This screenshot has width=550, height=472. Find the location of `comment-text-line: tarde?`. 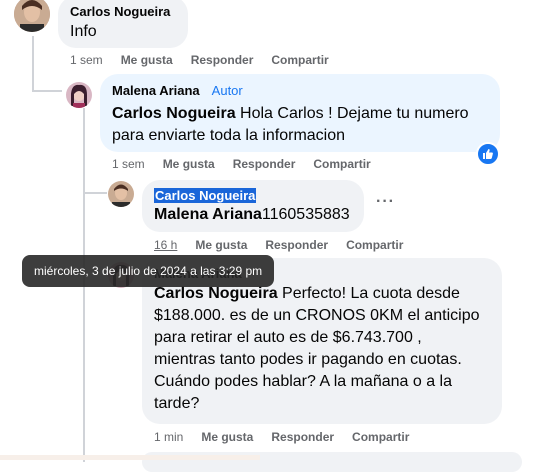

comment-text-line: tarde? is located at coordinates (177, 403).